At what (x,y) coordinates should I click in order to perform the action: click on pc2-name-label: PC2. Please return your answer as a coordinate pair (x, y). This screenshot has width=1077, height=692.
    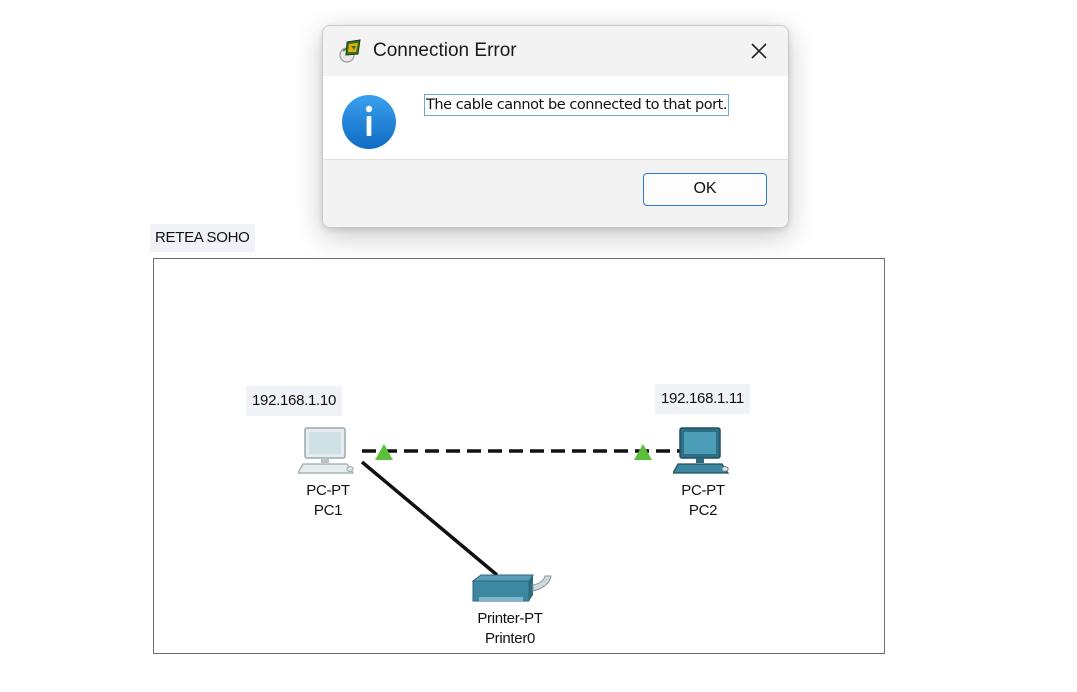
    Looking at the image, I should click on (703, 510).